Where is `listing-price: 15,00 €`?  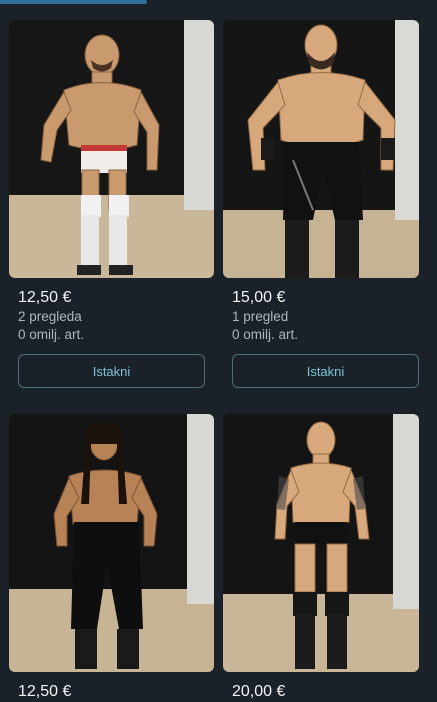
listing-price: 15,00 € is located at coordinates (259, 297).